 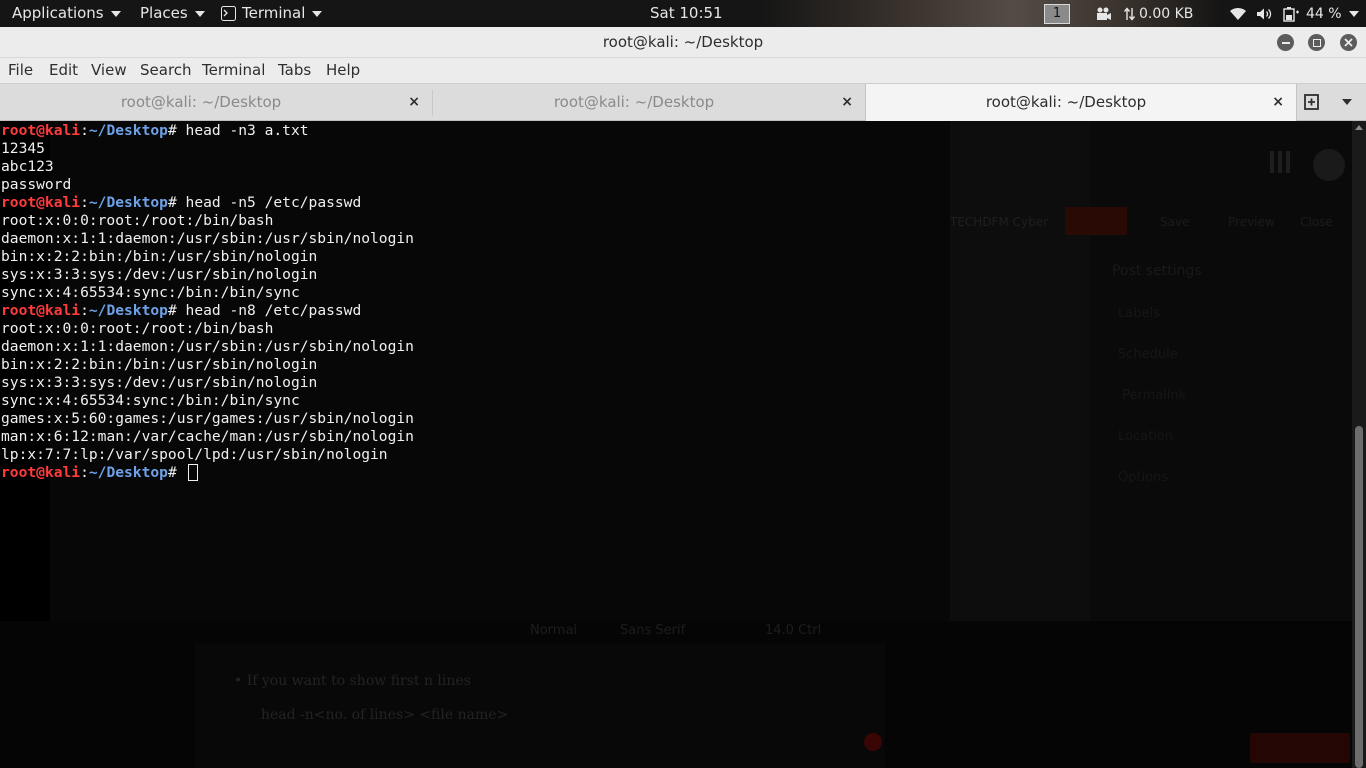 I want to click on close-window-button, so click(x=1348, y=42).